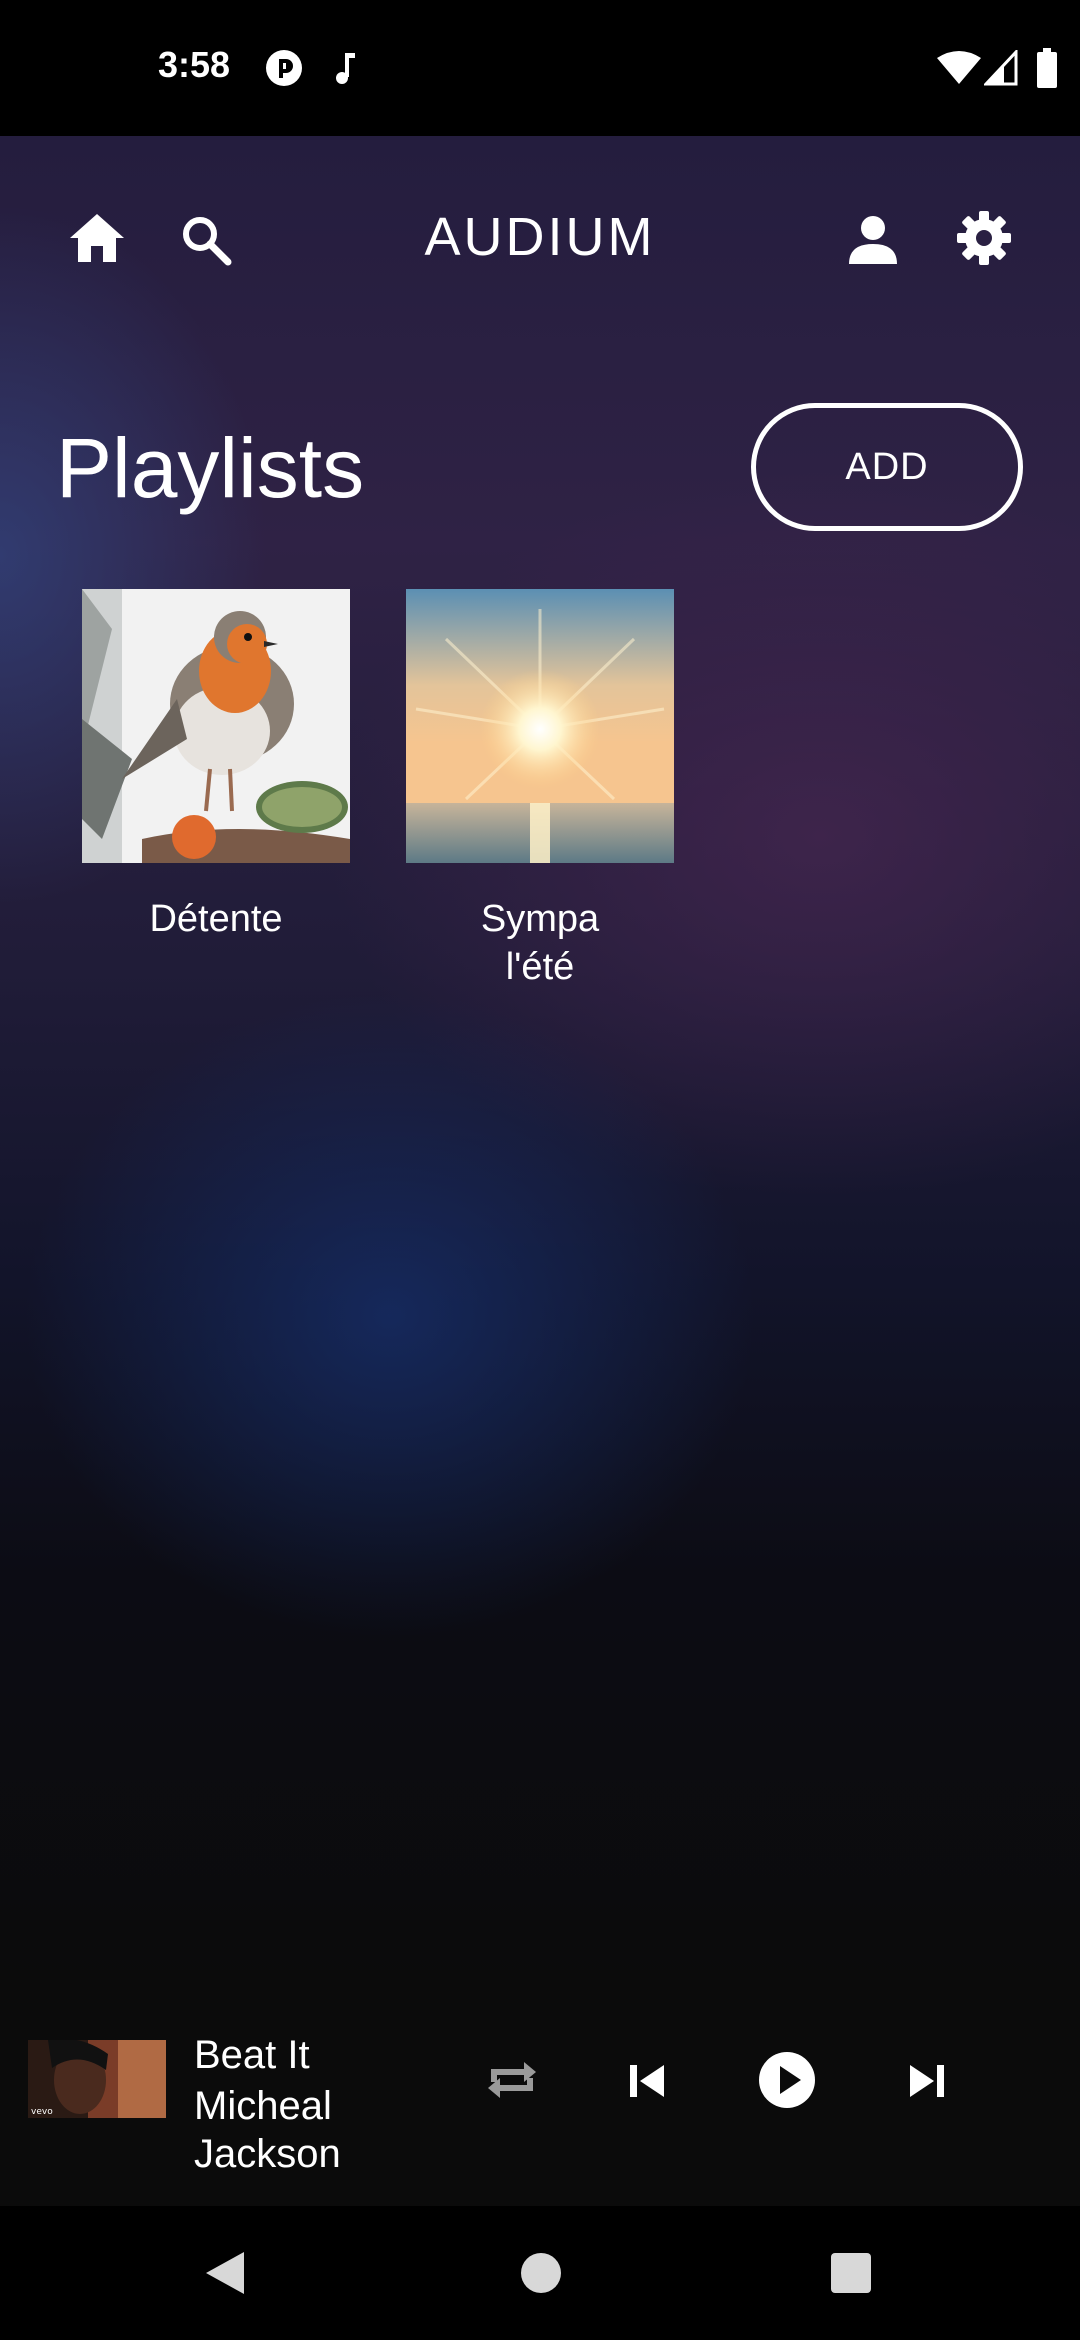  Describe the element at coordinates (345, 70) in the screenshot. I see `music-note-icon` at that location.